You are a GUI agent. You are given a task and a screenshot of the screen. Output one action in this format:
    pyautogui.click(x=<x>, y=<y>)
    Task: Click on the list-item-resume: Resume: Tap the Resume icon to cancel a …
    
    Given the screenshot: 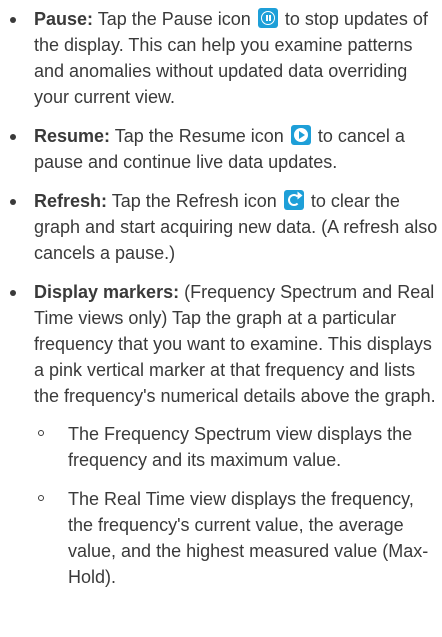 What is the action you would take?
    pyautogui.click(x=221, y=149)
    